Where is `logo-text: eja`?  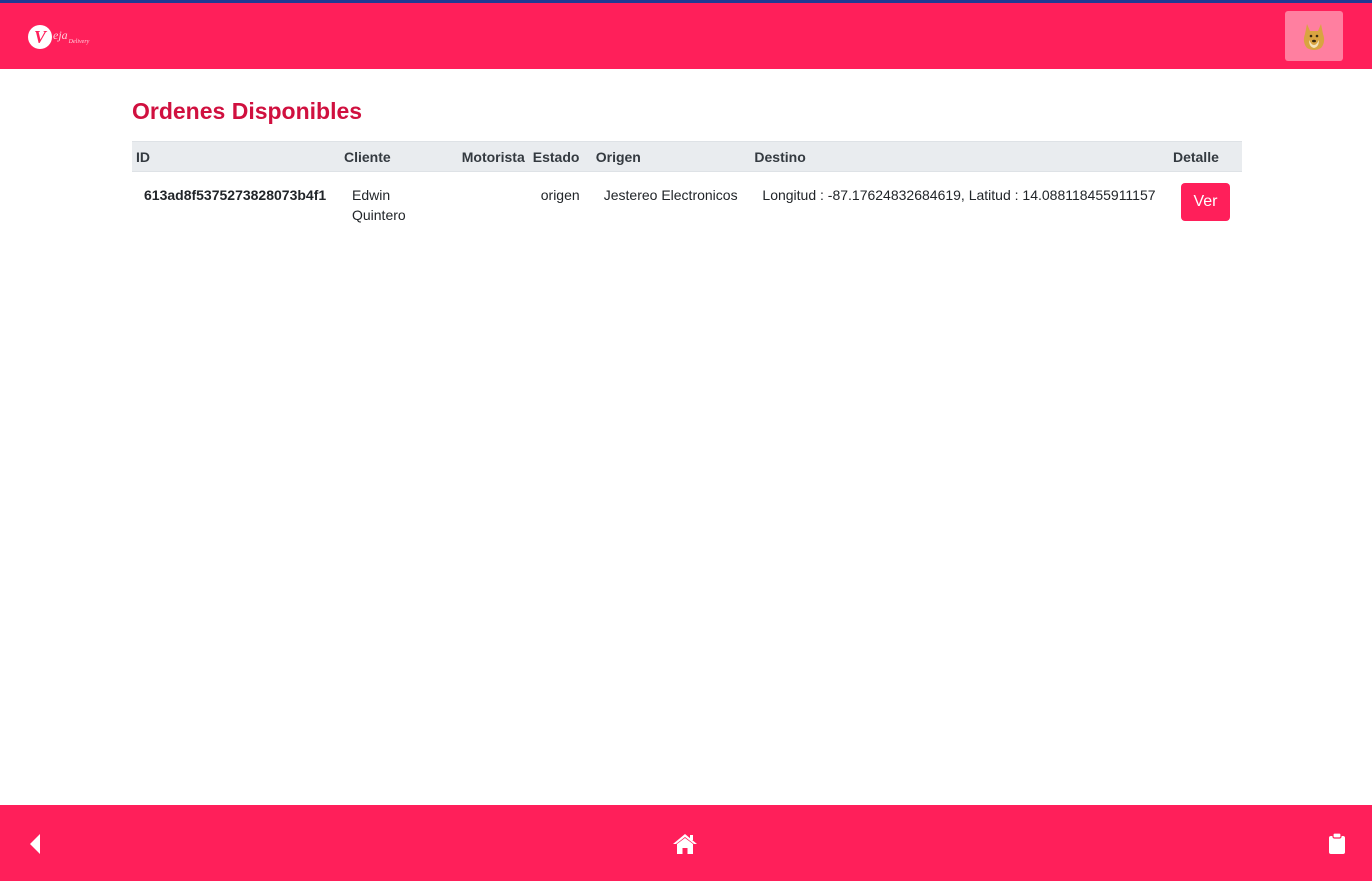 logo-text: eja is located at coordinates (60, 34).